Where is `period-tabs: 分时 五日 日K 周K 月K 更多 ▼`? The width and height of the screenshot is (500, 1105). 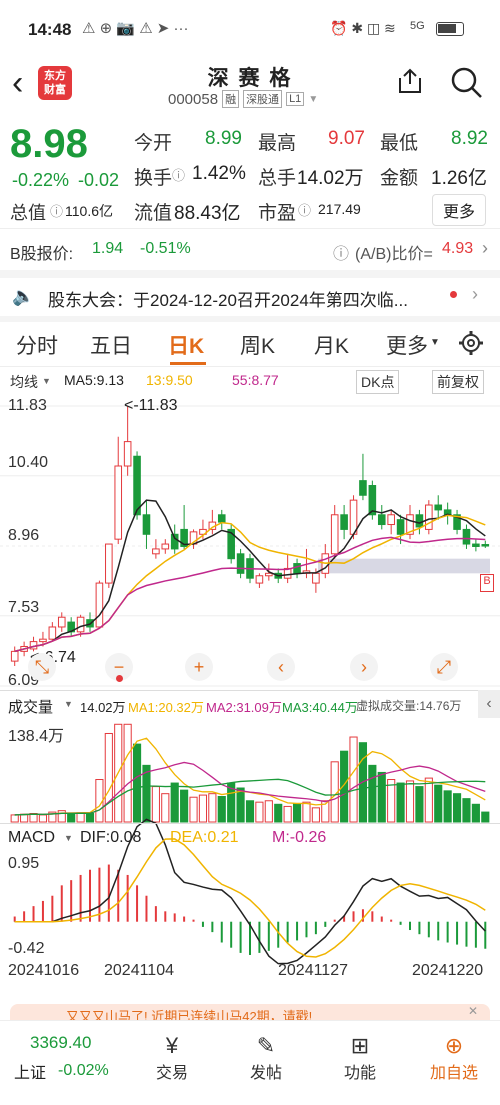 period-tabs: 分时 五日 日K 周K 月K 更多 ▼ is located at coordinates (250, 345).